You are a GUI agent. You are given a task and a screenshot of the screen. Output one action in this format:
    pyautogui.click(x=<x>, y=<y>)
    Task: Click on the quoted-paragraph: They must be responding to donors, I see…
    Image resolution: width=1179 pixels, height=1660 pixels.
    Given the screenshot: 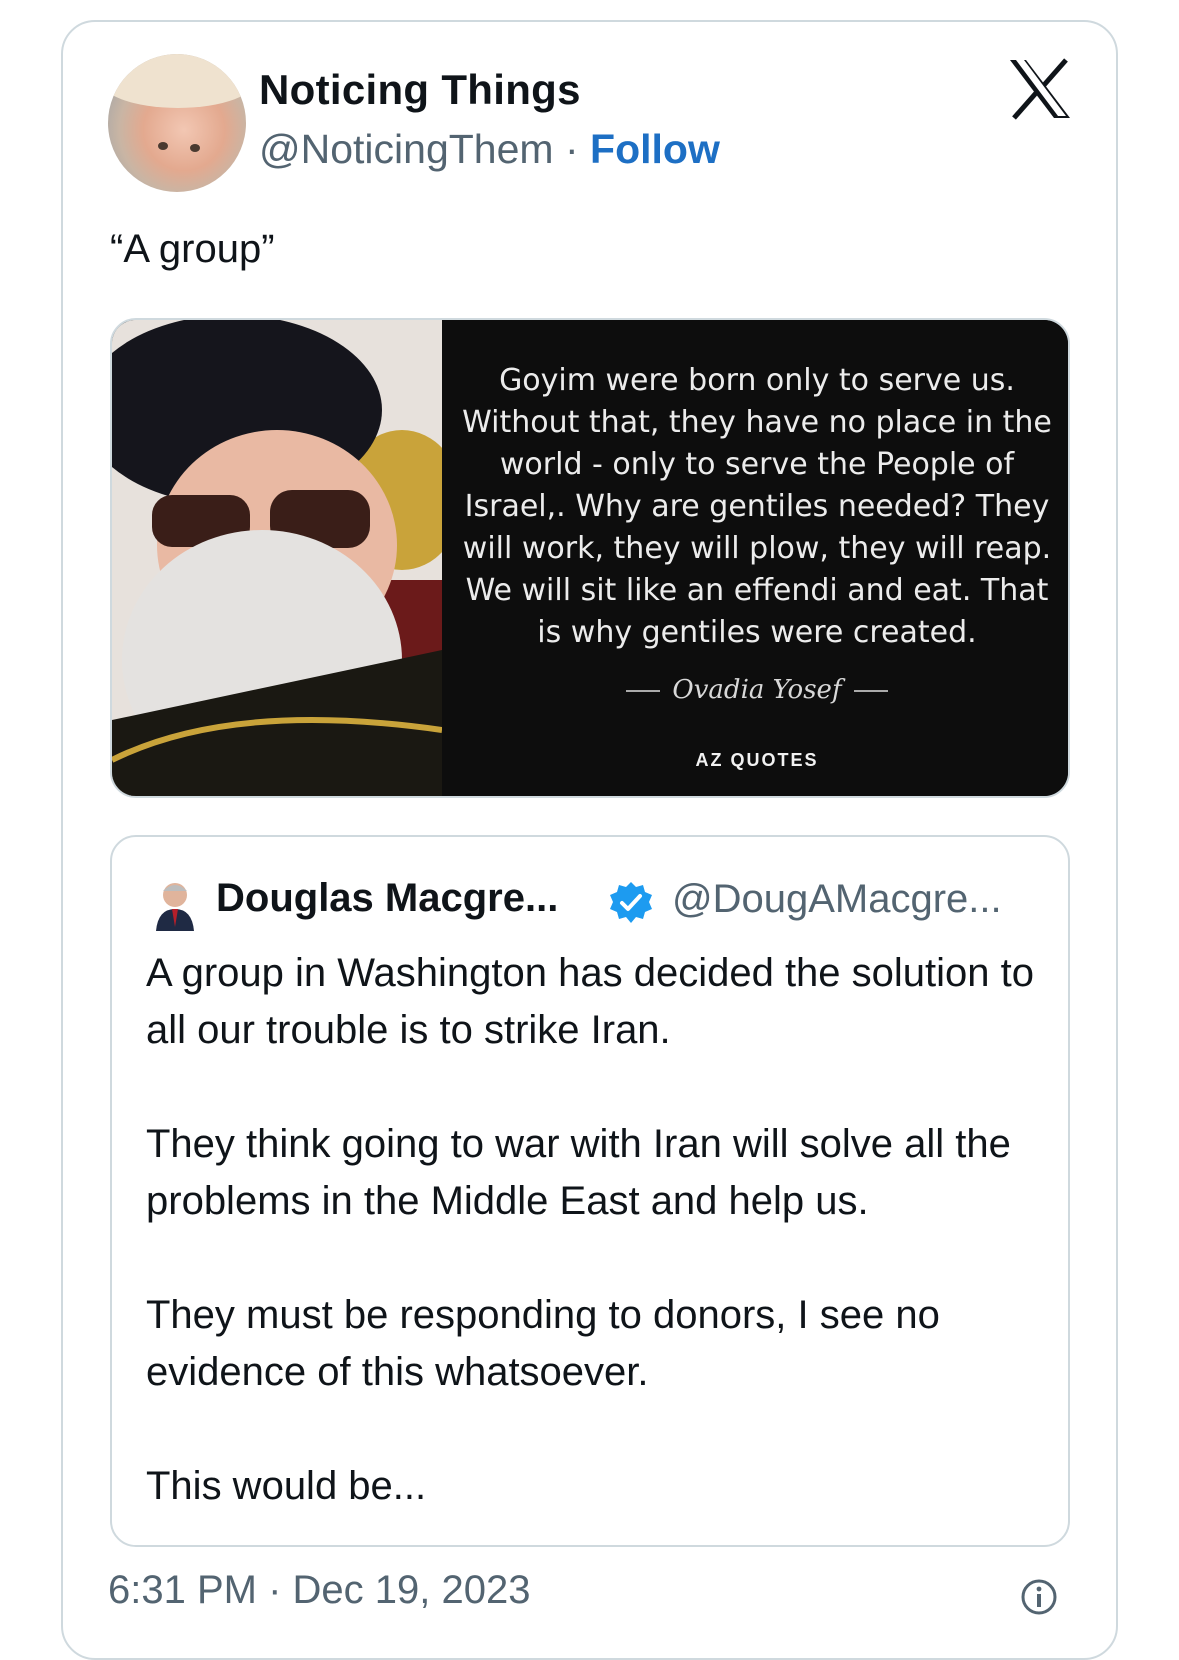 What is the action you would take?
    pyautogui.click(x=543, y=1343)
    